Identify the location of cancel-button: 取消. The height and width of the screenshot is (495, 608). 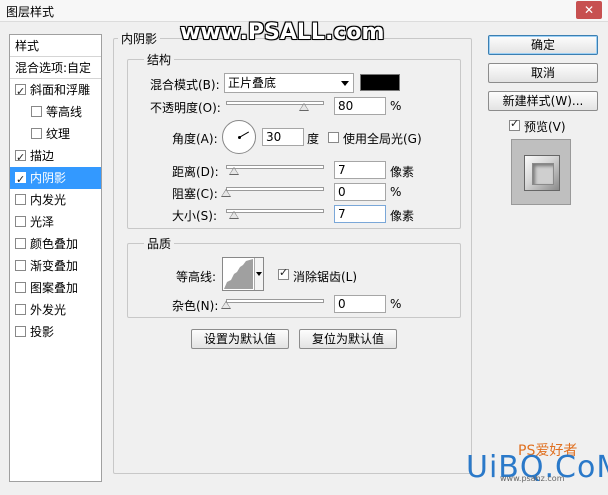
(543, 73).